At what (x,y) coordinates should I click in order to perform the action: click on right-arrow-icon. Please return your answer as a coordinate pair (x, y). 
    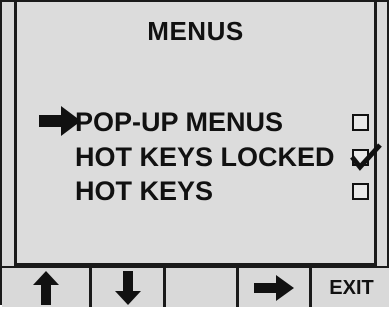
    Looking at the image, I should click on (274, 287).